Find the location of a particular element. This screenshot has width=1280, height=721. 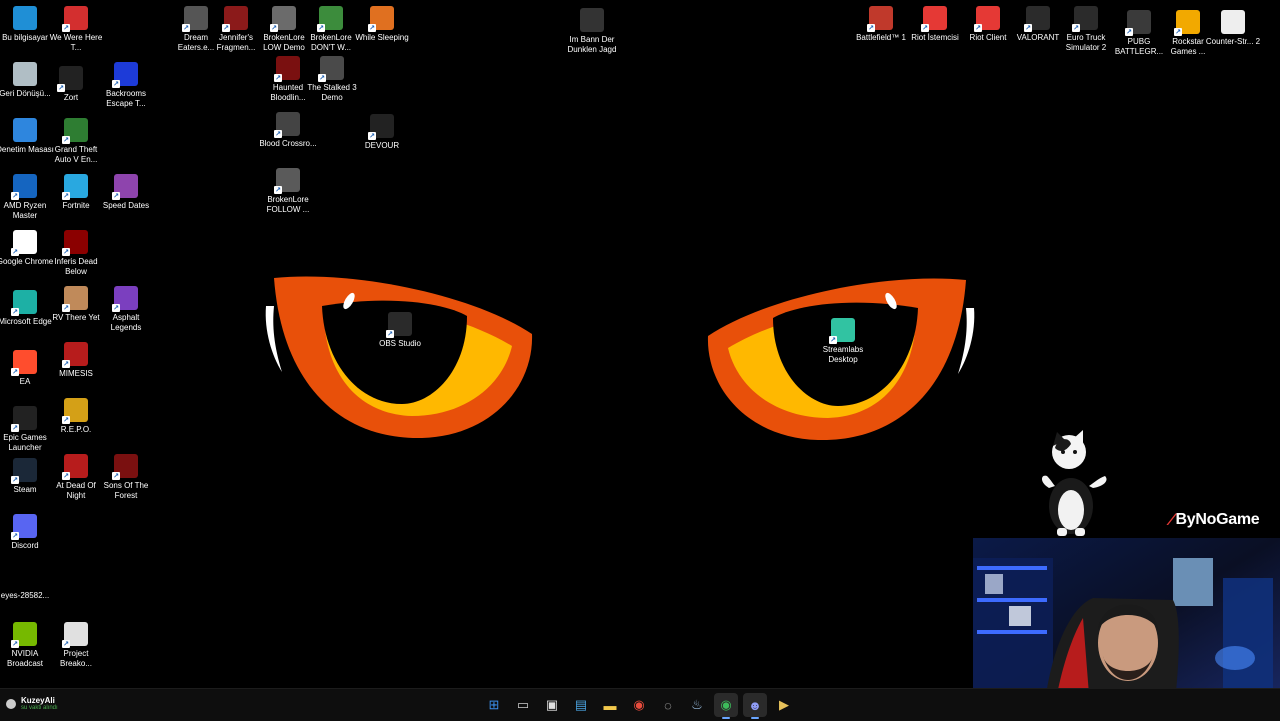

repo-icon: ↗ is located at coordinates (75, 411).